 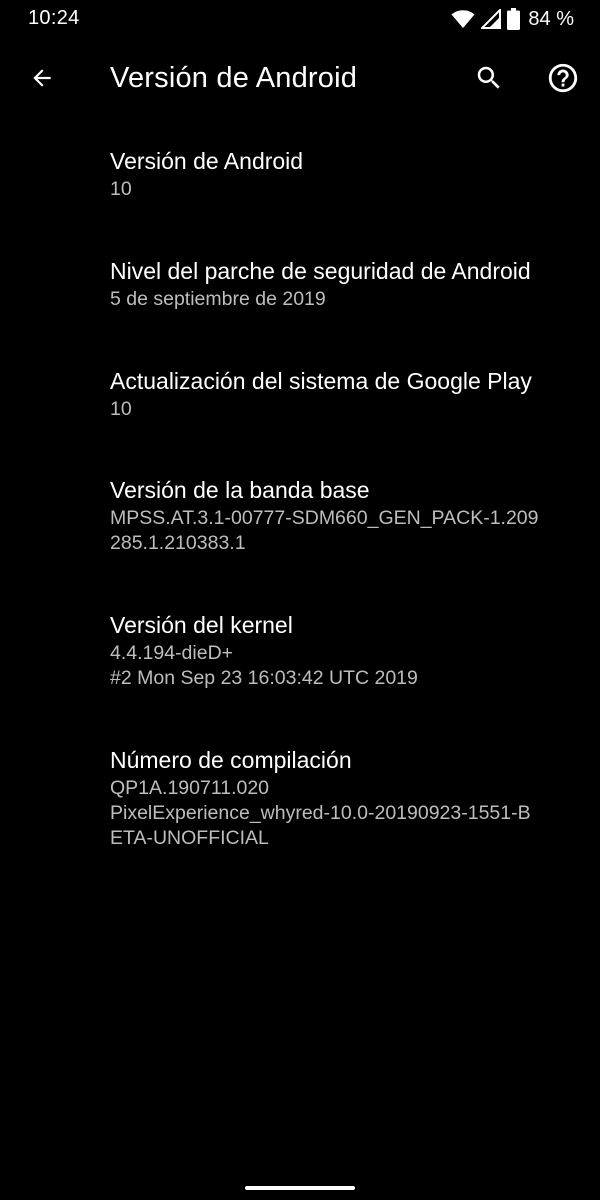 I want to click on item-summary-line: 4.4.194-dieD+, so click(x=172, y=653).